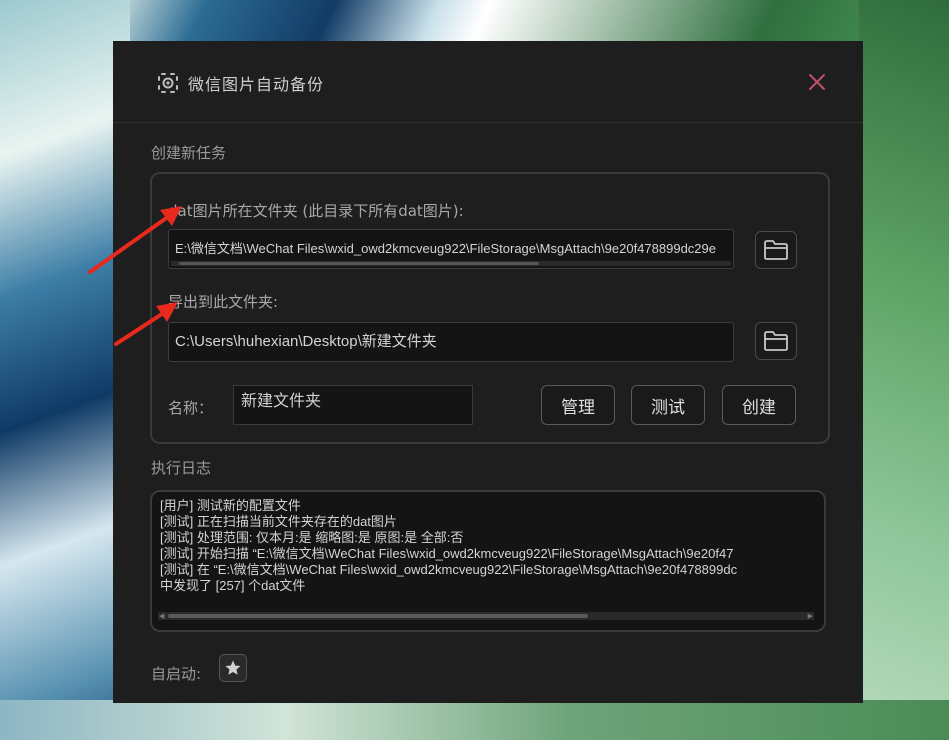 The image size is (949, 740). I want to click on autostart-toggle, so click(233, 668).